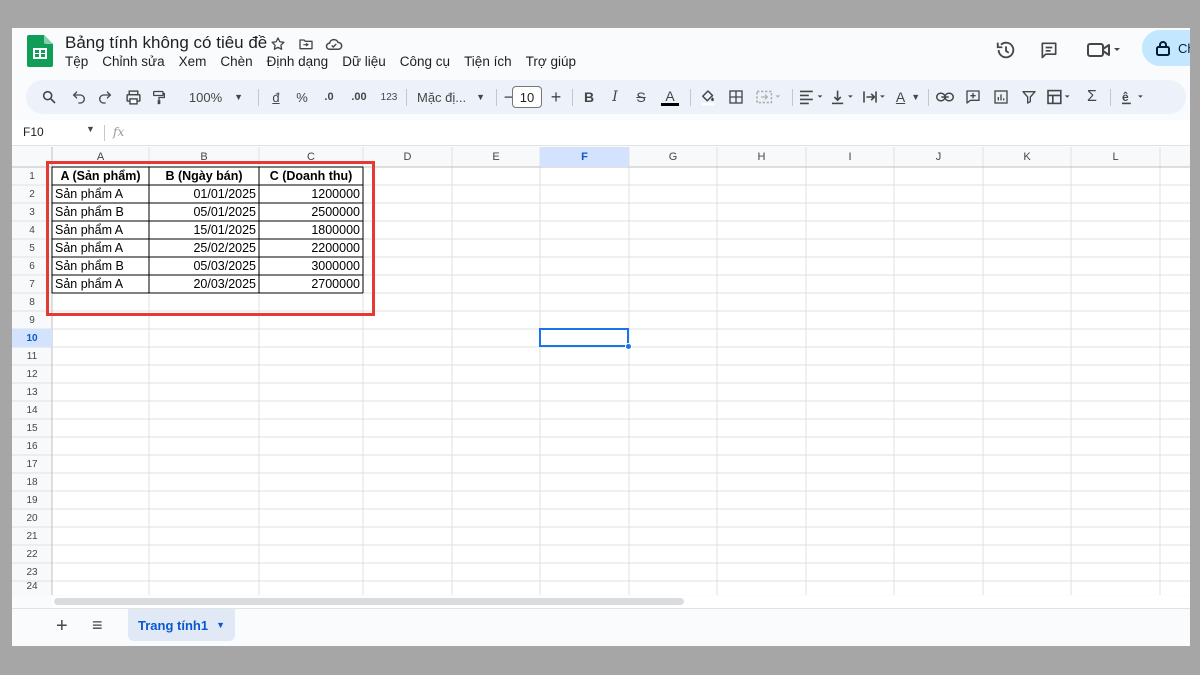  Describe the element at coordinates (80, 61) in the screenshot. I see `menu-file: Tệp` at that location.